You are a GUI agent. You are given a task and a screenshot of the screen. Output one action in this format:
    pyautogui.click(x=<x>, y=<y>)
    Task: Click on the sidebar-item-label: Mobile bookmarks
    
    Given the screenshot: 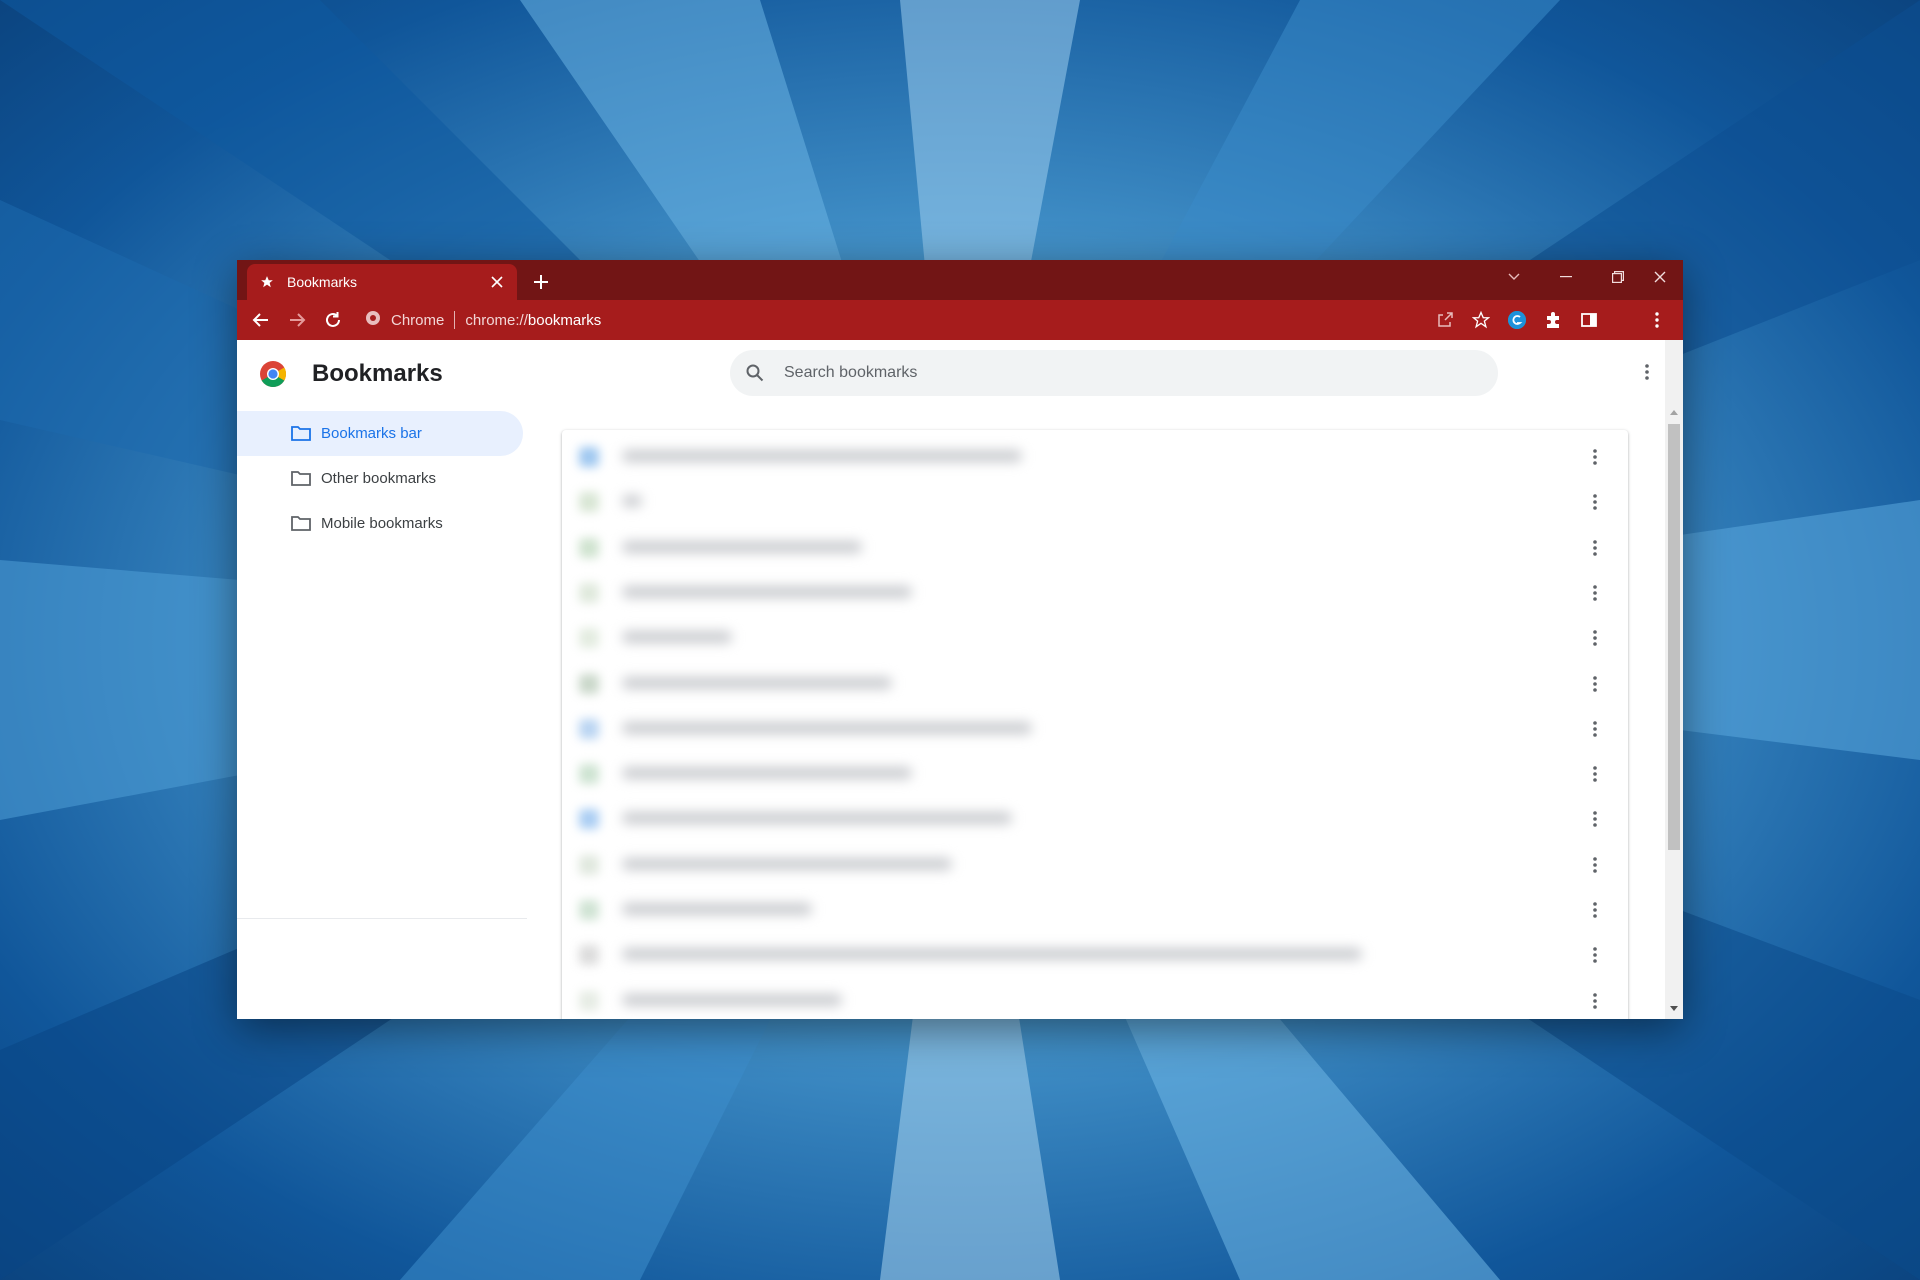 What is the action you would take?
    pyautogui.click(x=382, y=523)
    